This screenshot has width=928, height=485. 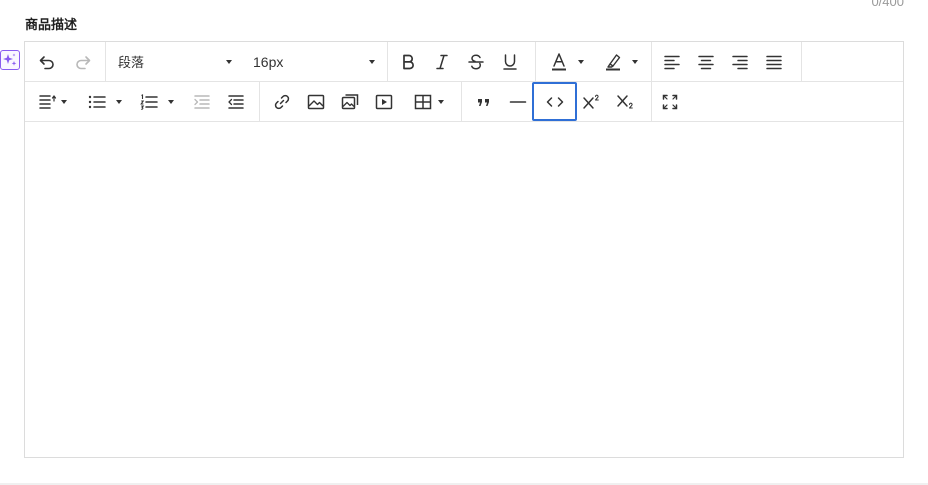 I want to click on align-left-button, so click(x=672, y=61).